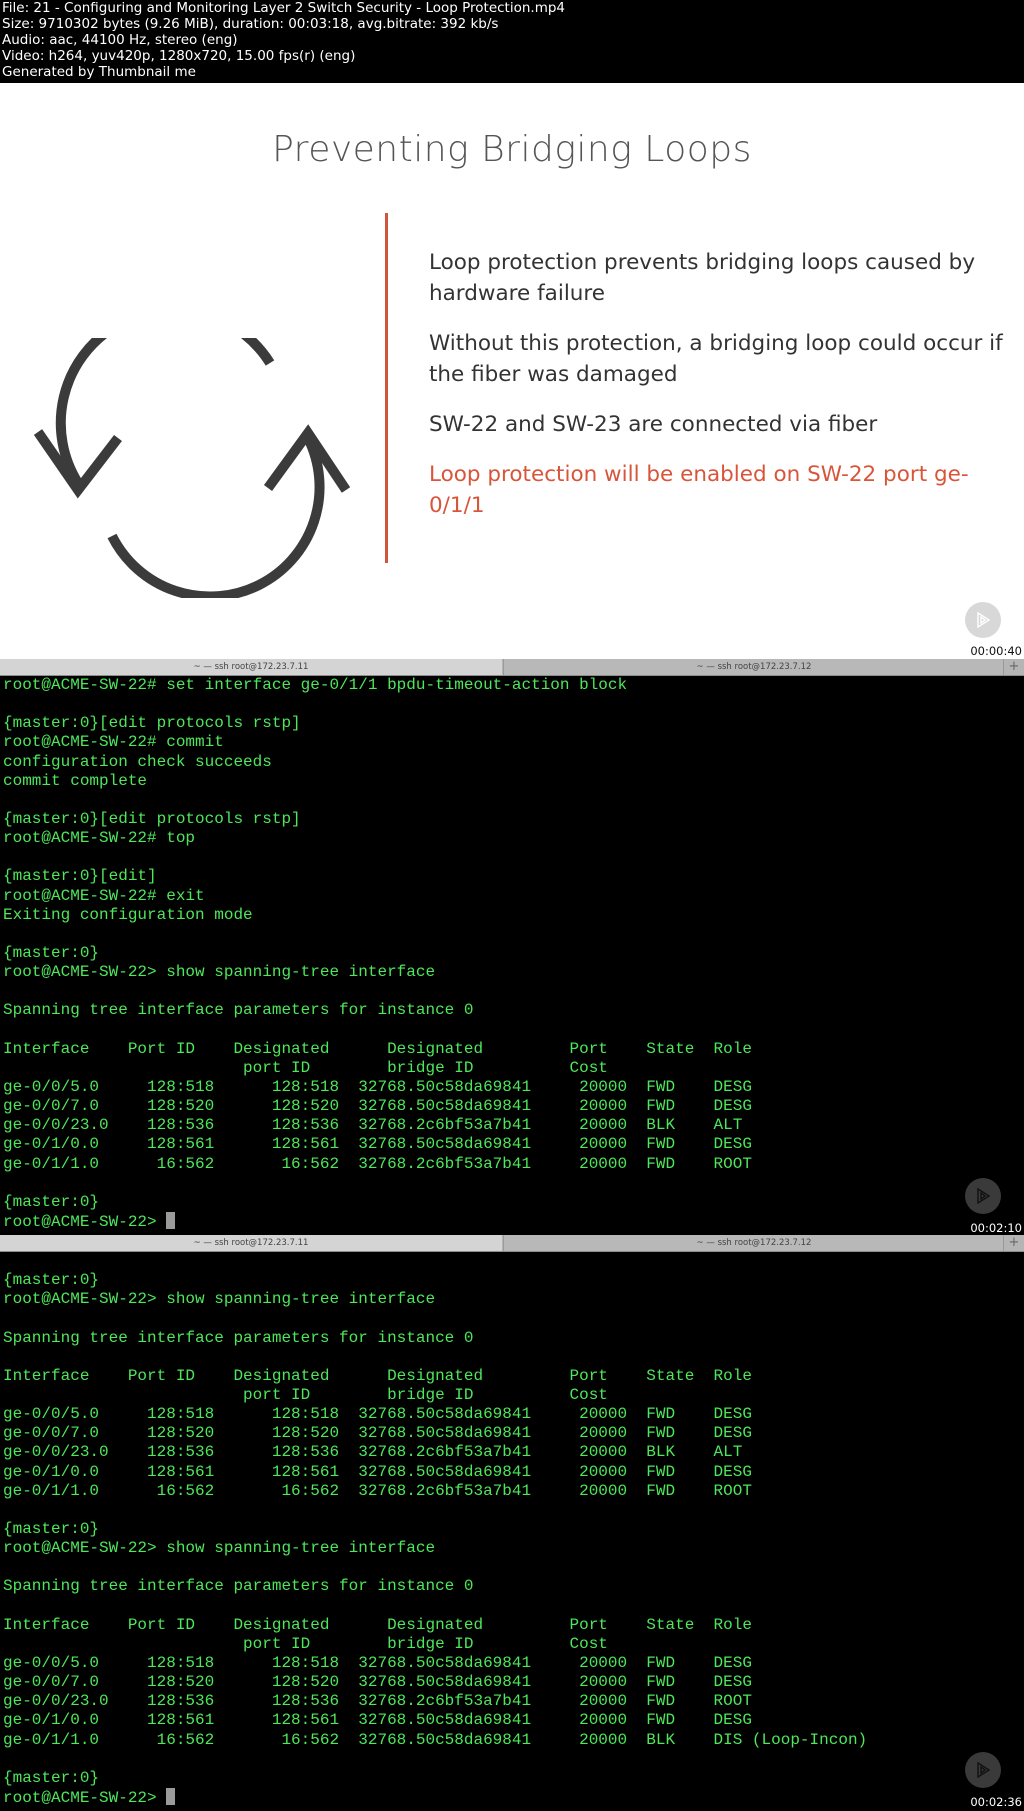 Image resolution: width=1024 pixels, height=1811 pixels. I want to click on audio-info-line: Audio: aac, 44100 Hz, stereo (eng), so click(120, 40).